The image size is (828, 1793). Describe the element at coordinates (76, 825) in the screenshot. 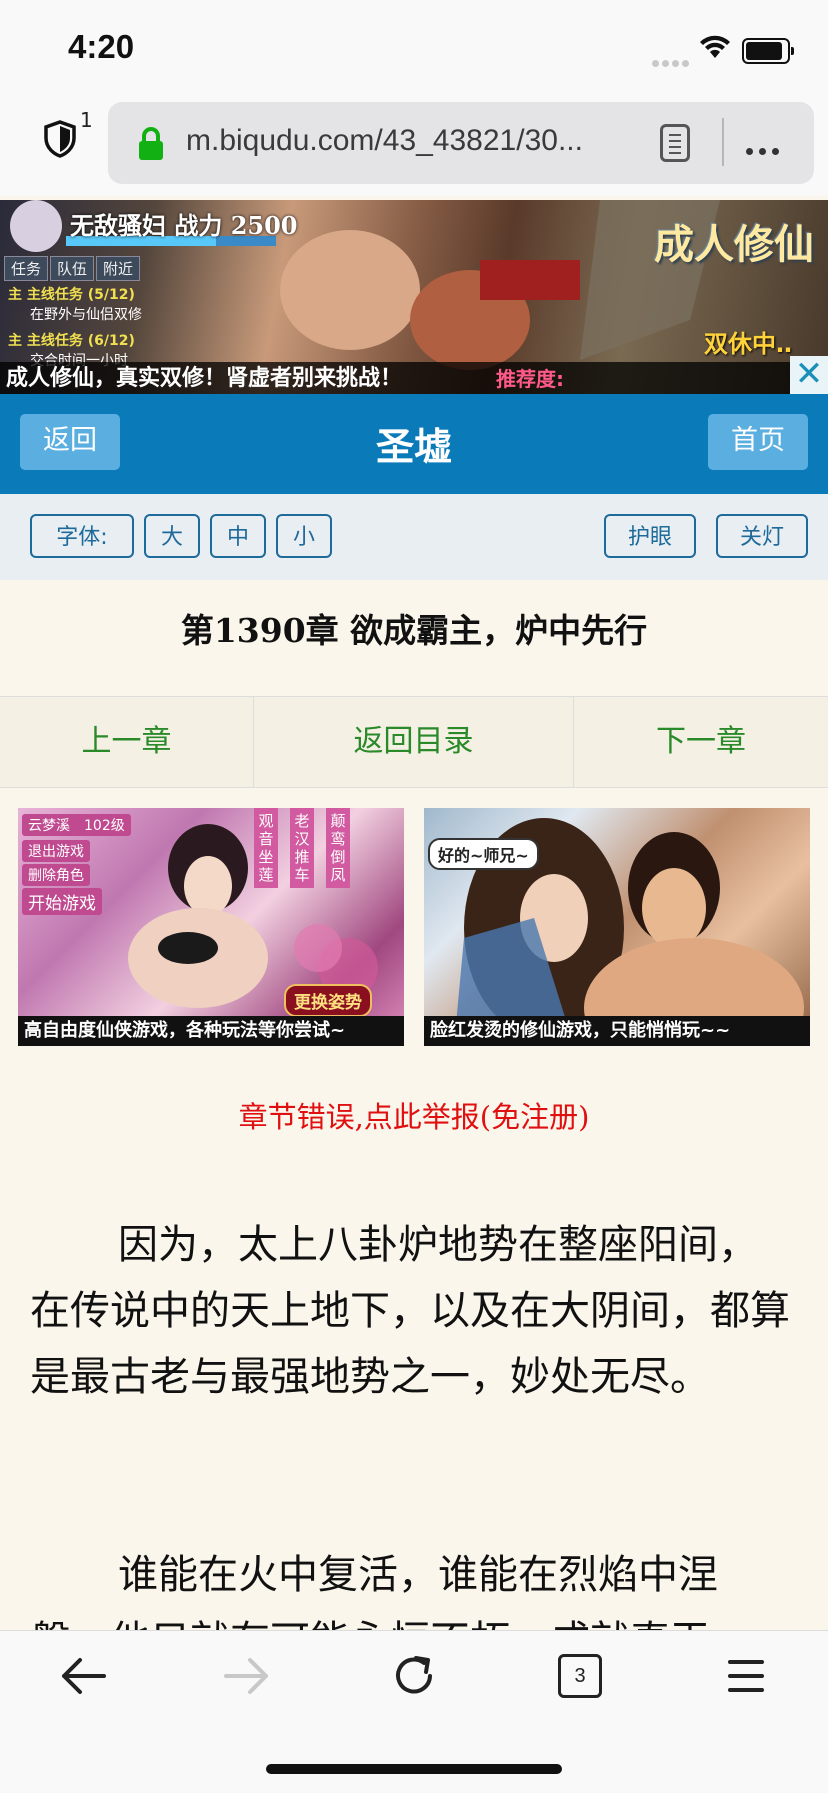

I see `ad-menu-item: 云梦溪 102级` at that location.